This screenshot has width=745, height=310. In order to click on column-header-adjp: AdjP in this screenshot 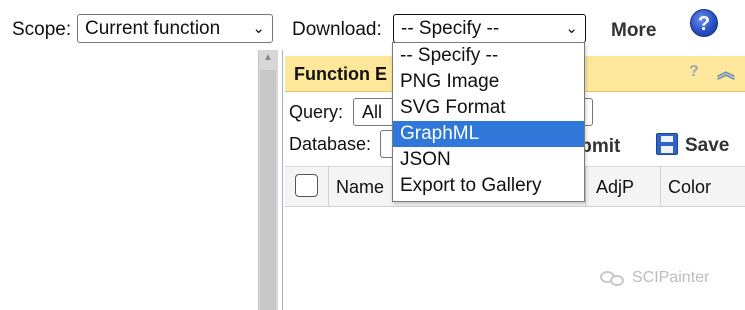, I will do `click(615, 187)`.